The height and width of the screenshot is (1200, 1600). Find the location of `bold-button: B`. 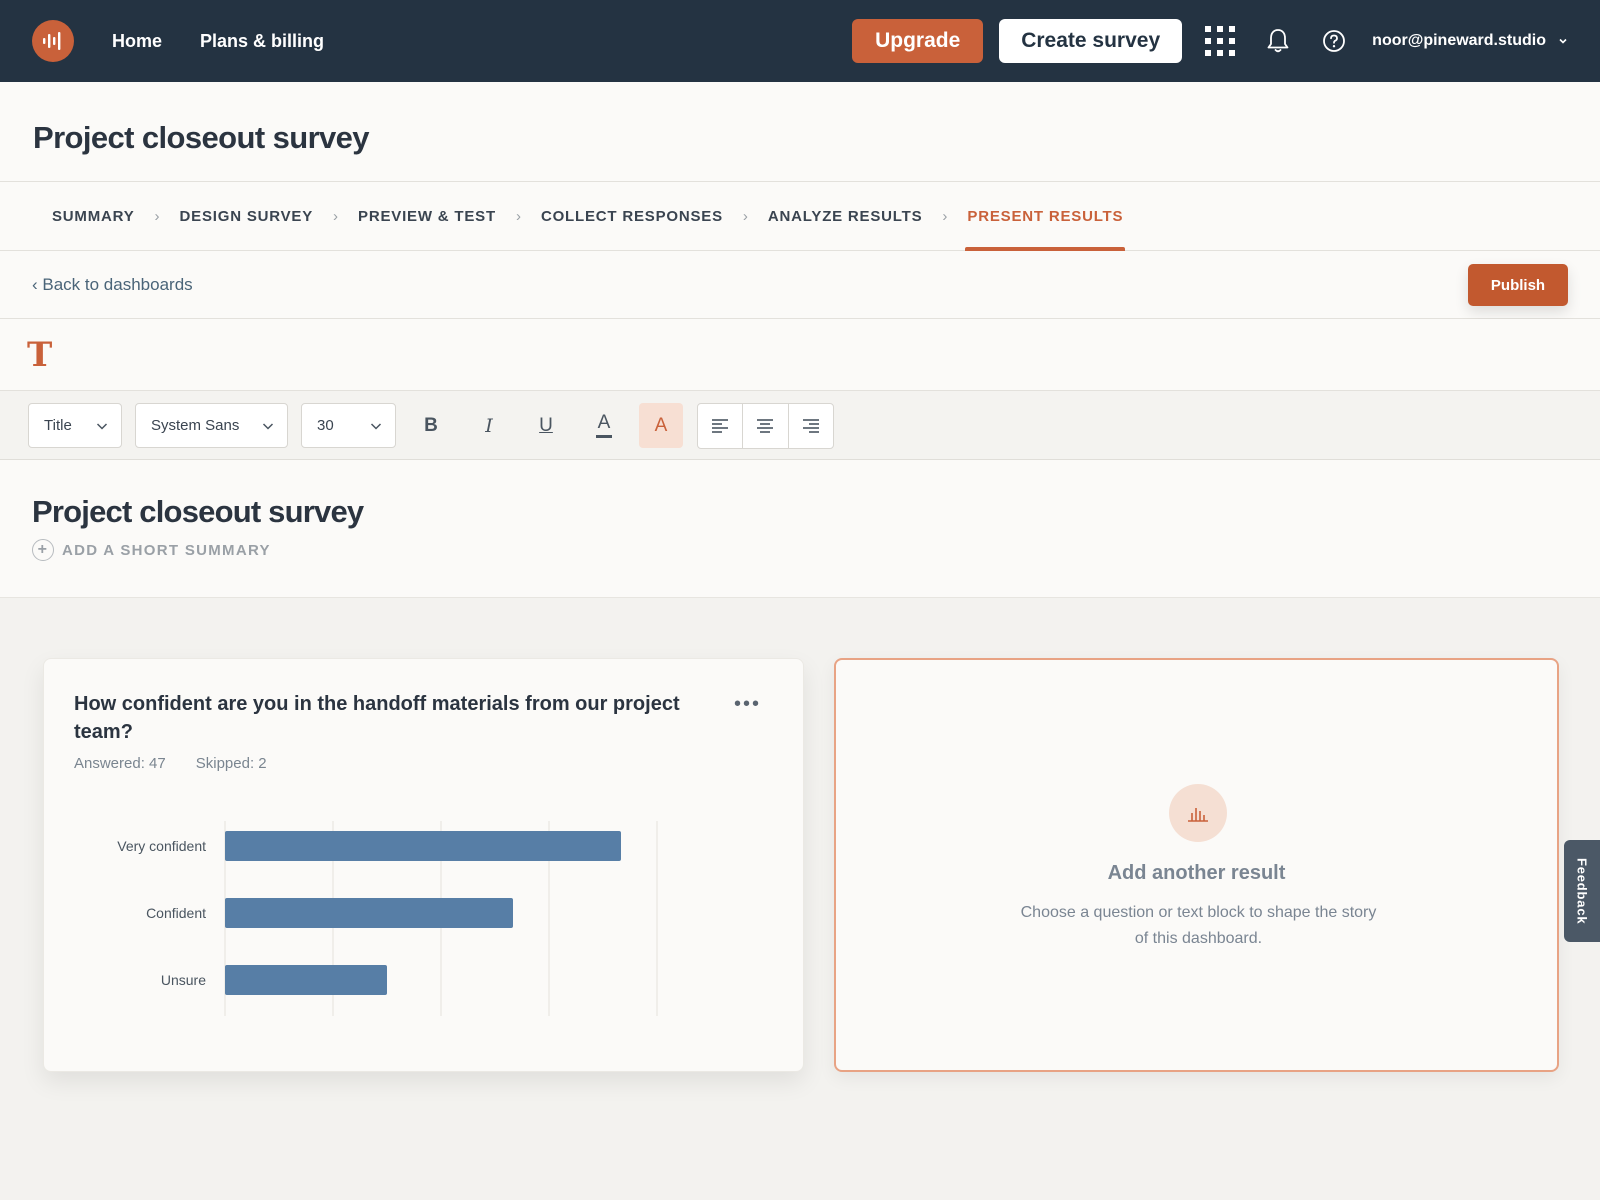

bold-button: B is located at coordinates (431, 425).